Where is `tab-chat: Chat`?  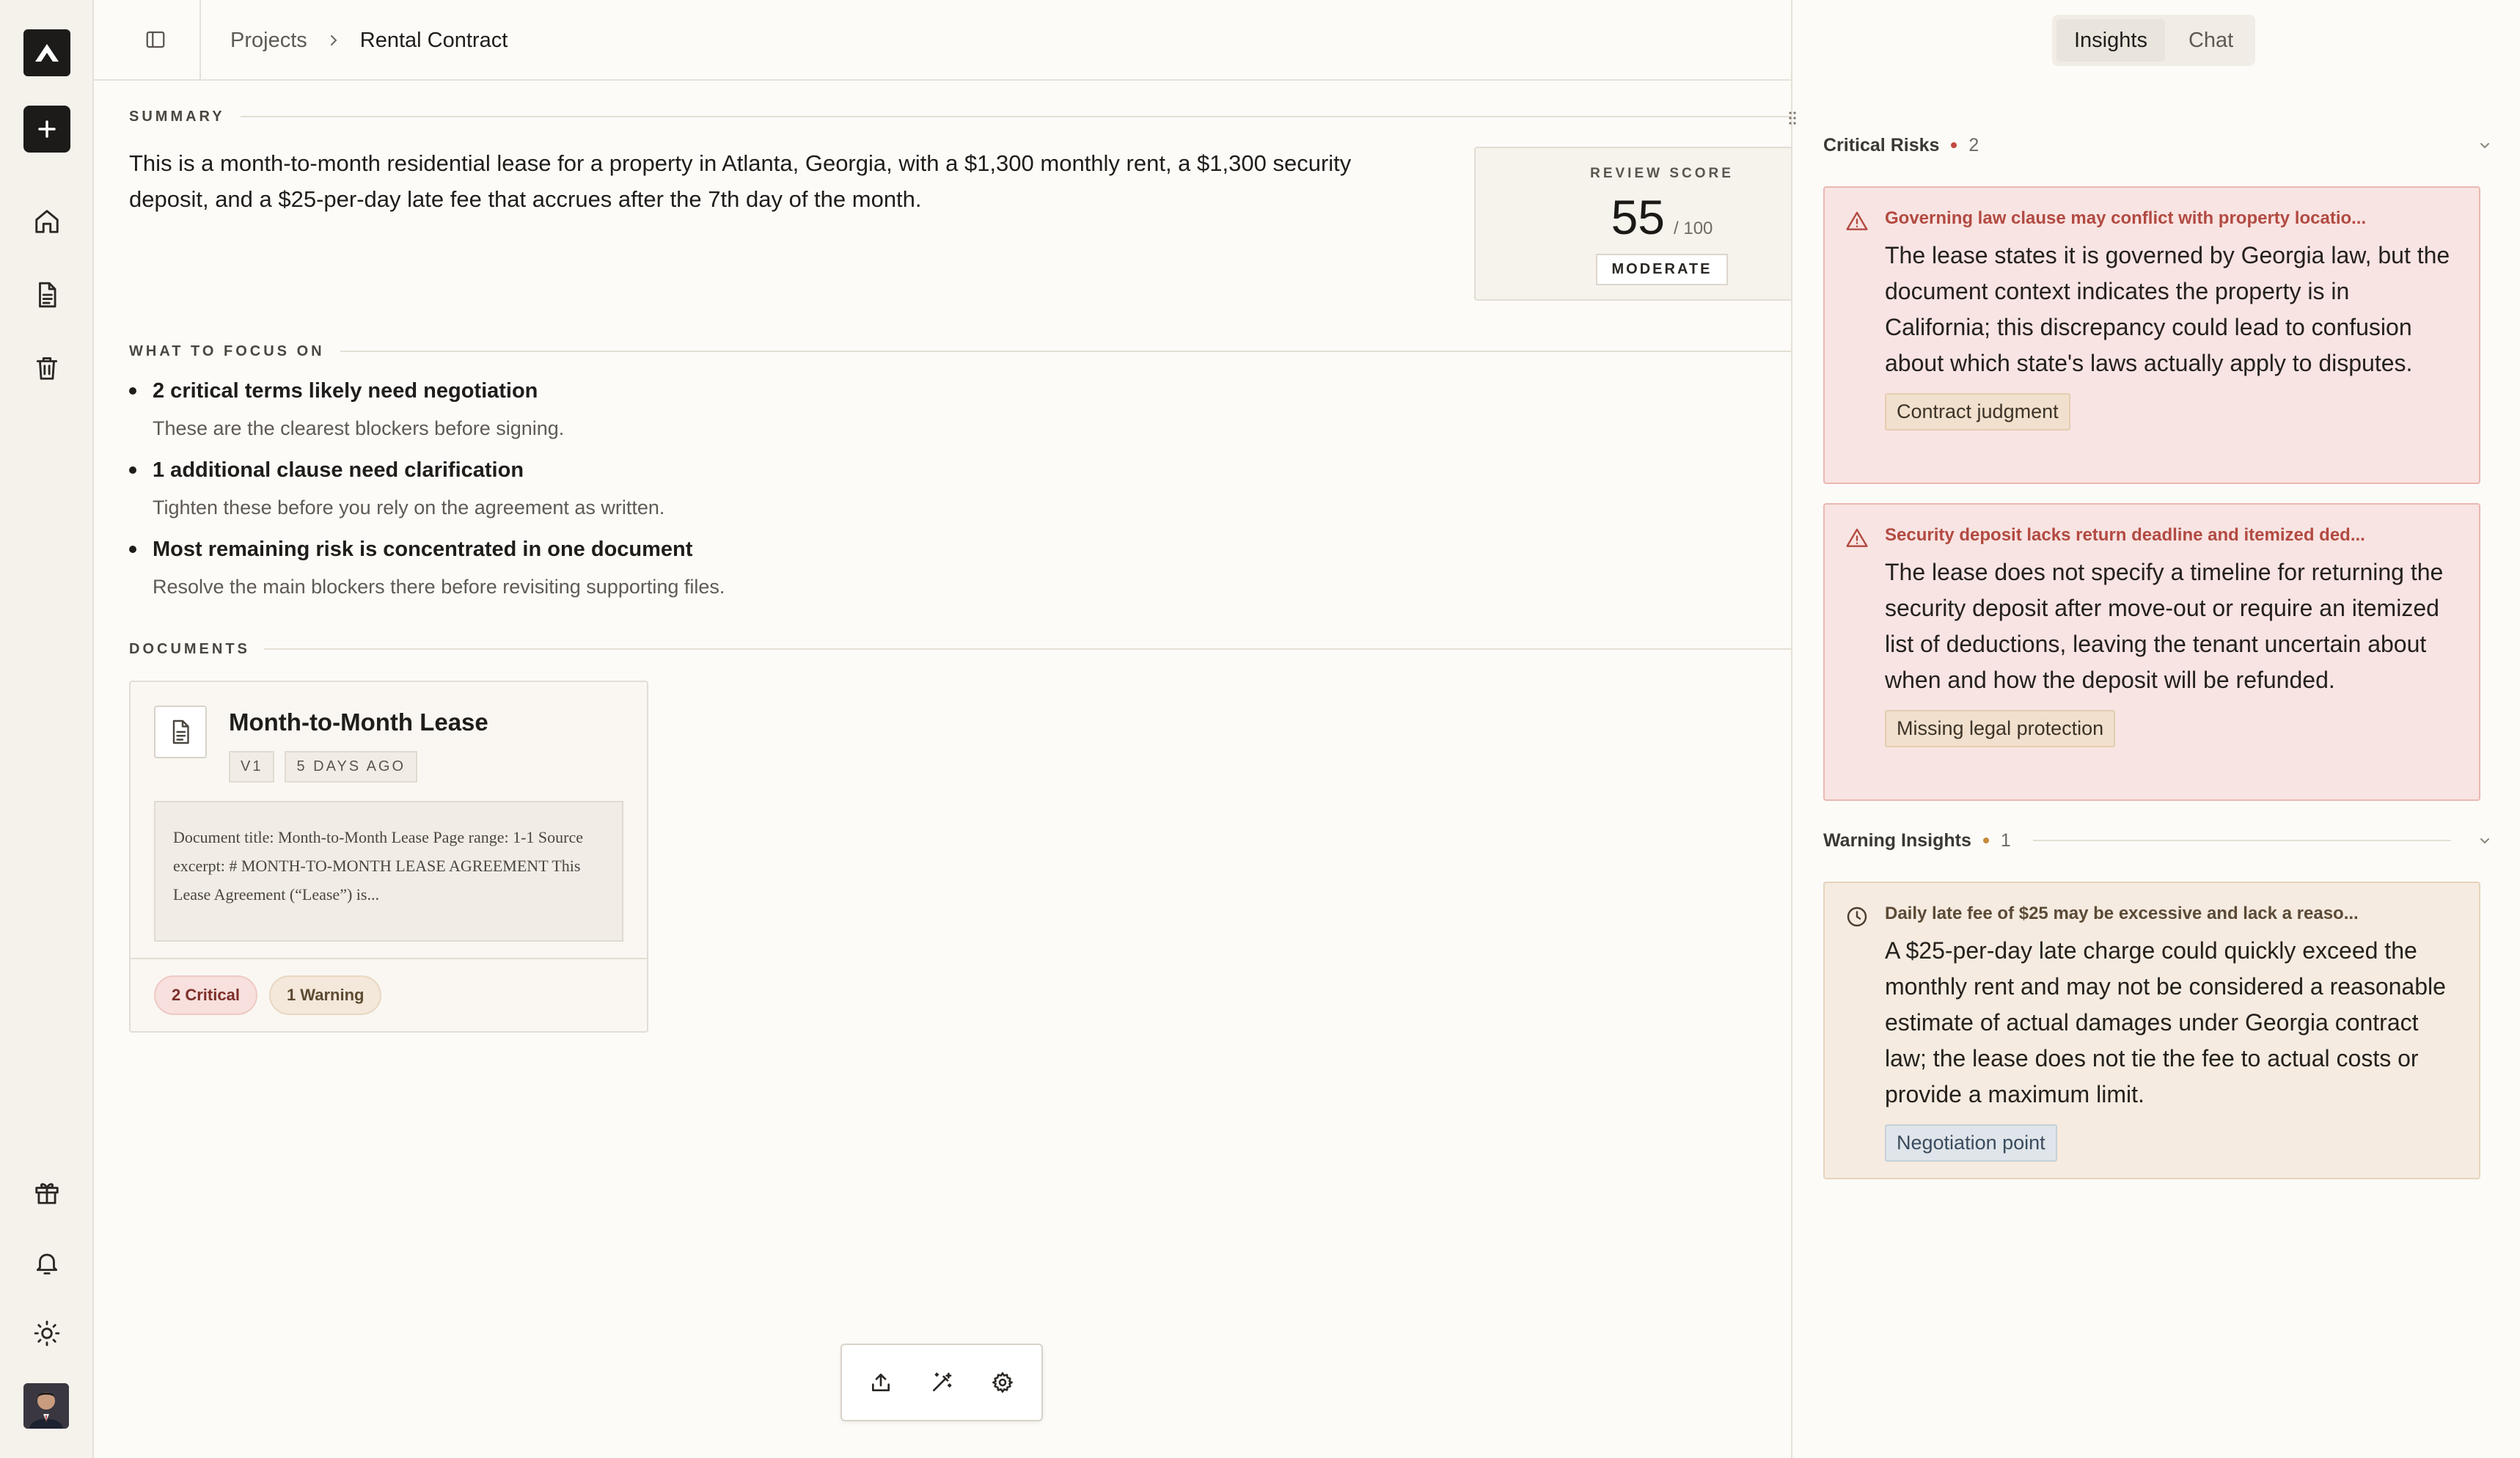
tab-chat: Chat is located at coordinates (2211, 40).